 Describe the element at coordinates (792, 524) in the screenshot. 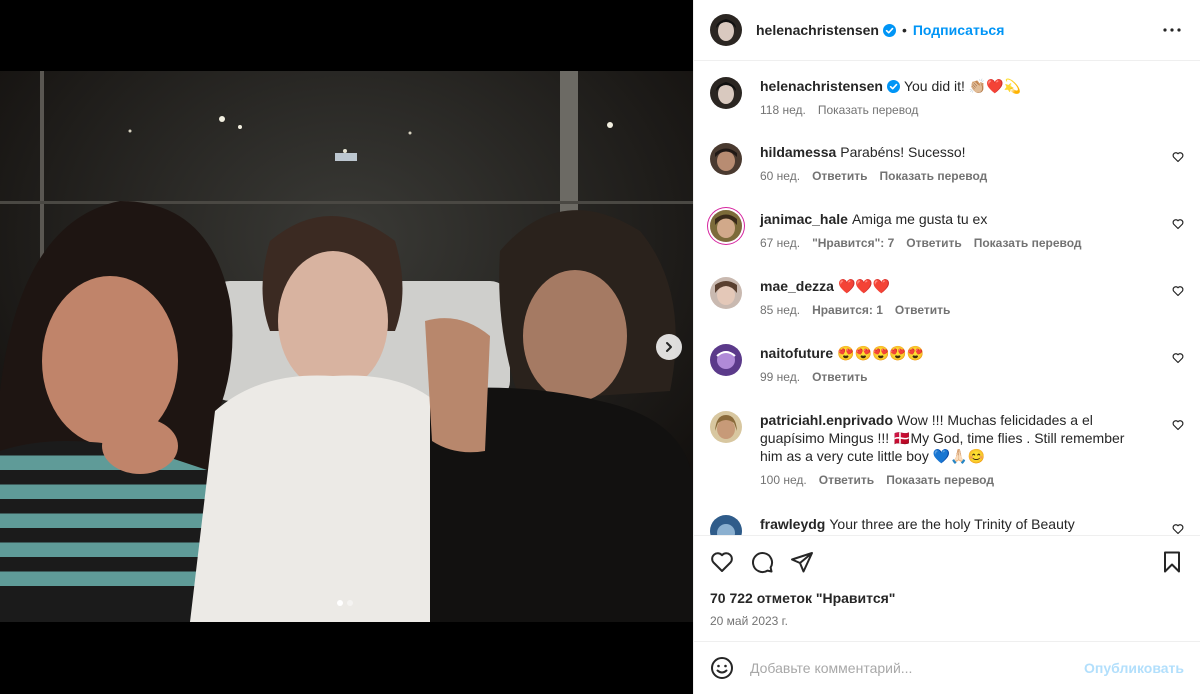

I see `comment-username: frawleydg` at that location.